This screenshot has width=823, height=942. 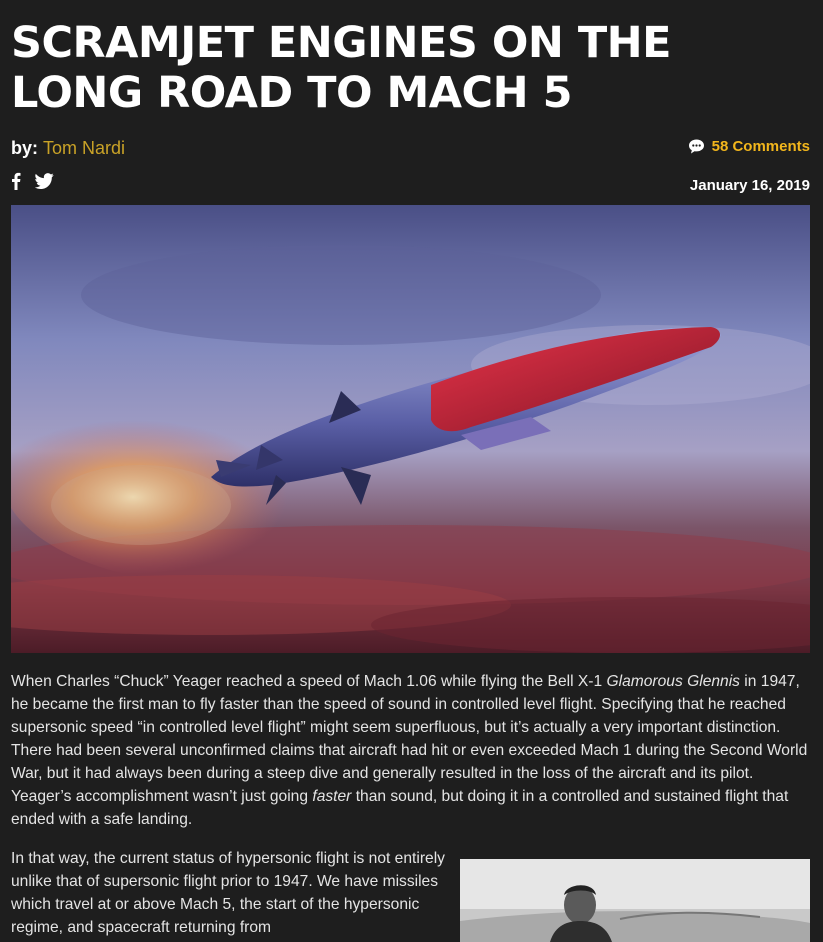 I want to click on author-link: Tom Nardi, so click(x=84, y=148).